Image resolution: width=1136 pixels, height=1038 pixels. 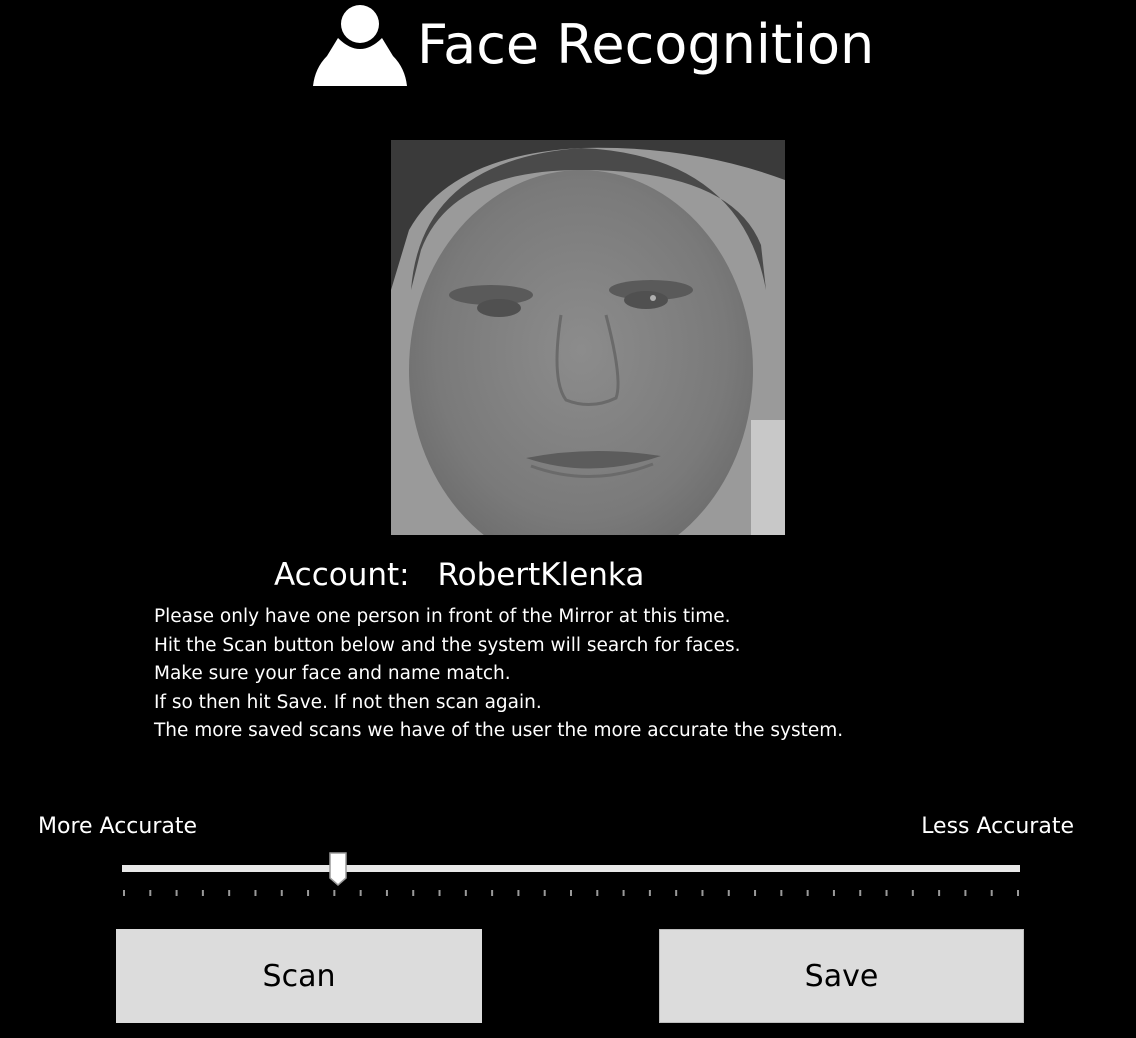 I want to click on slider-label-less-accurate: Less Accurate, so click(x=997, y=826).